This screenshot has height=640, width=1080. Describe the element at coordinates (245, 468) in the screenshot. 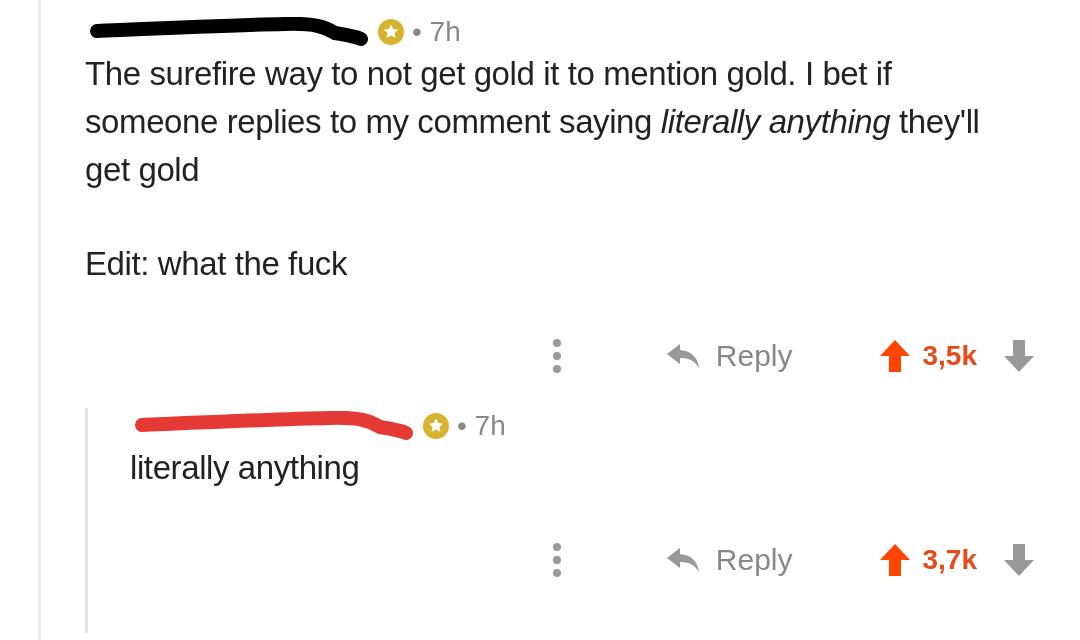

I see `comment-text: literally anything` at that location.